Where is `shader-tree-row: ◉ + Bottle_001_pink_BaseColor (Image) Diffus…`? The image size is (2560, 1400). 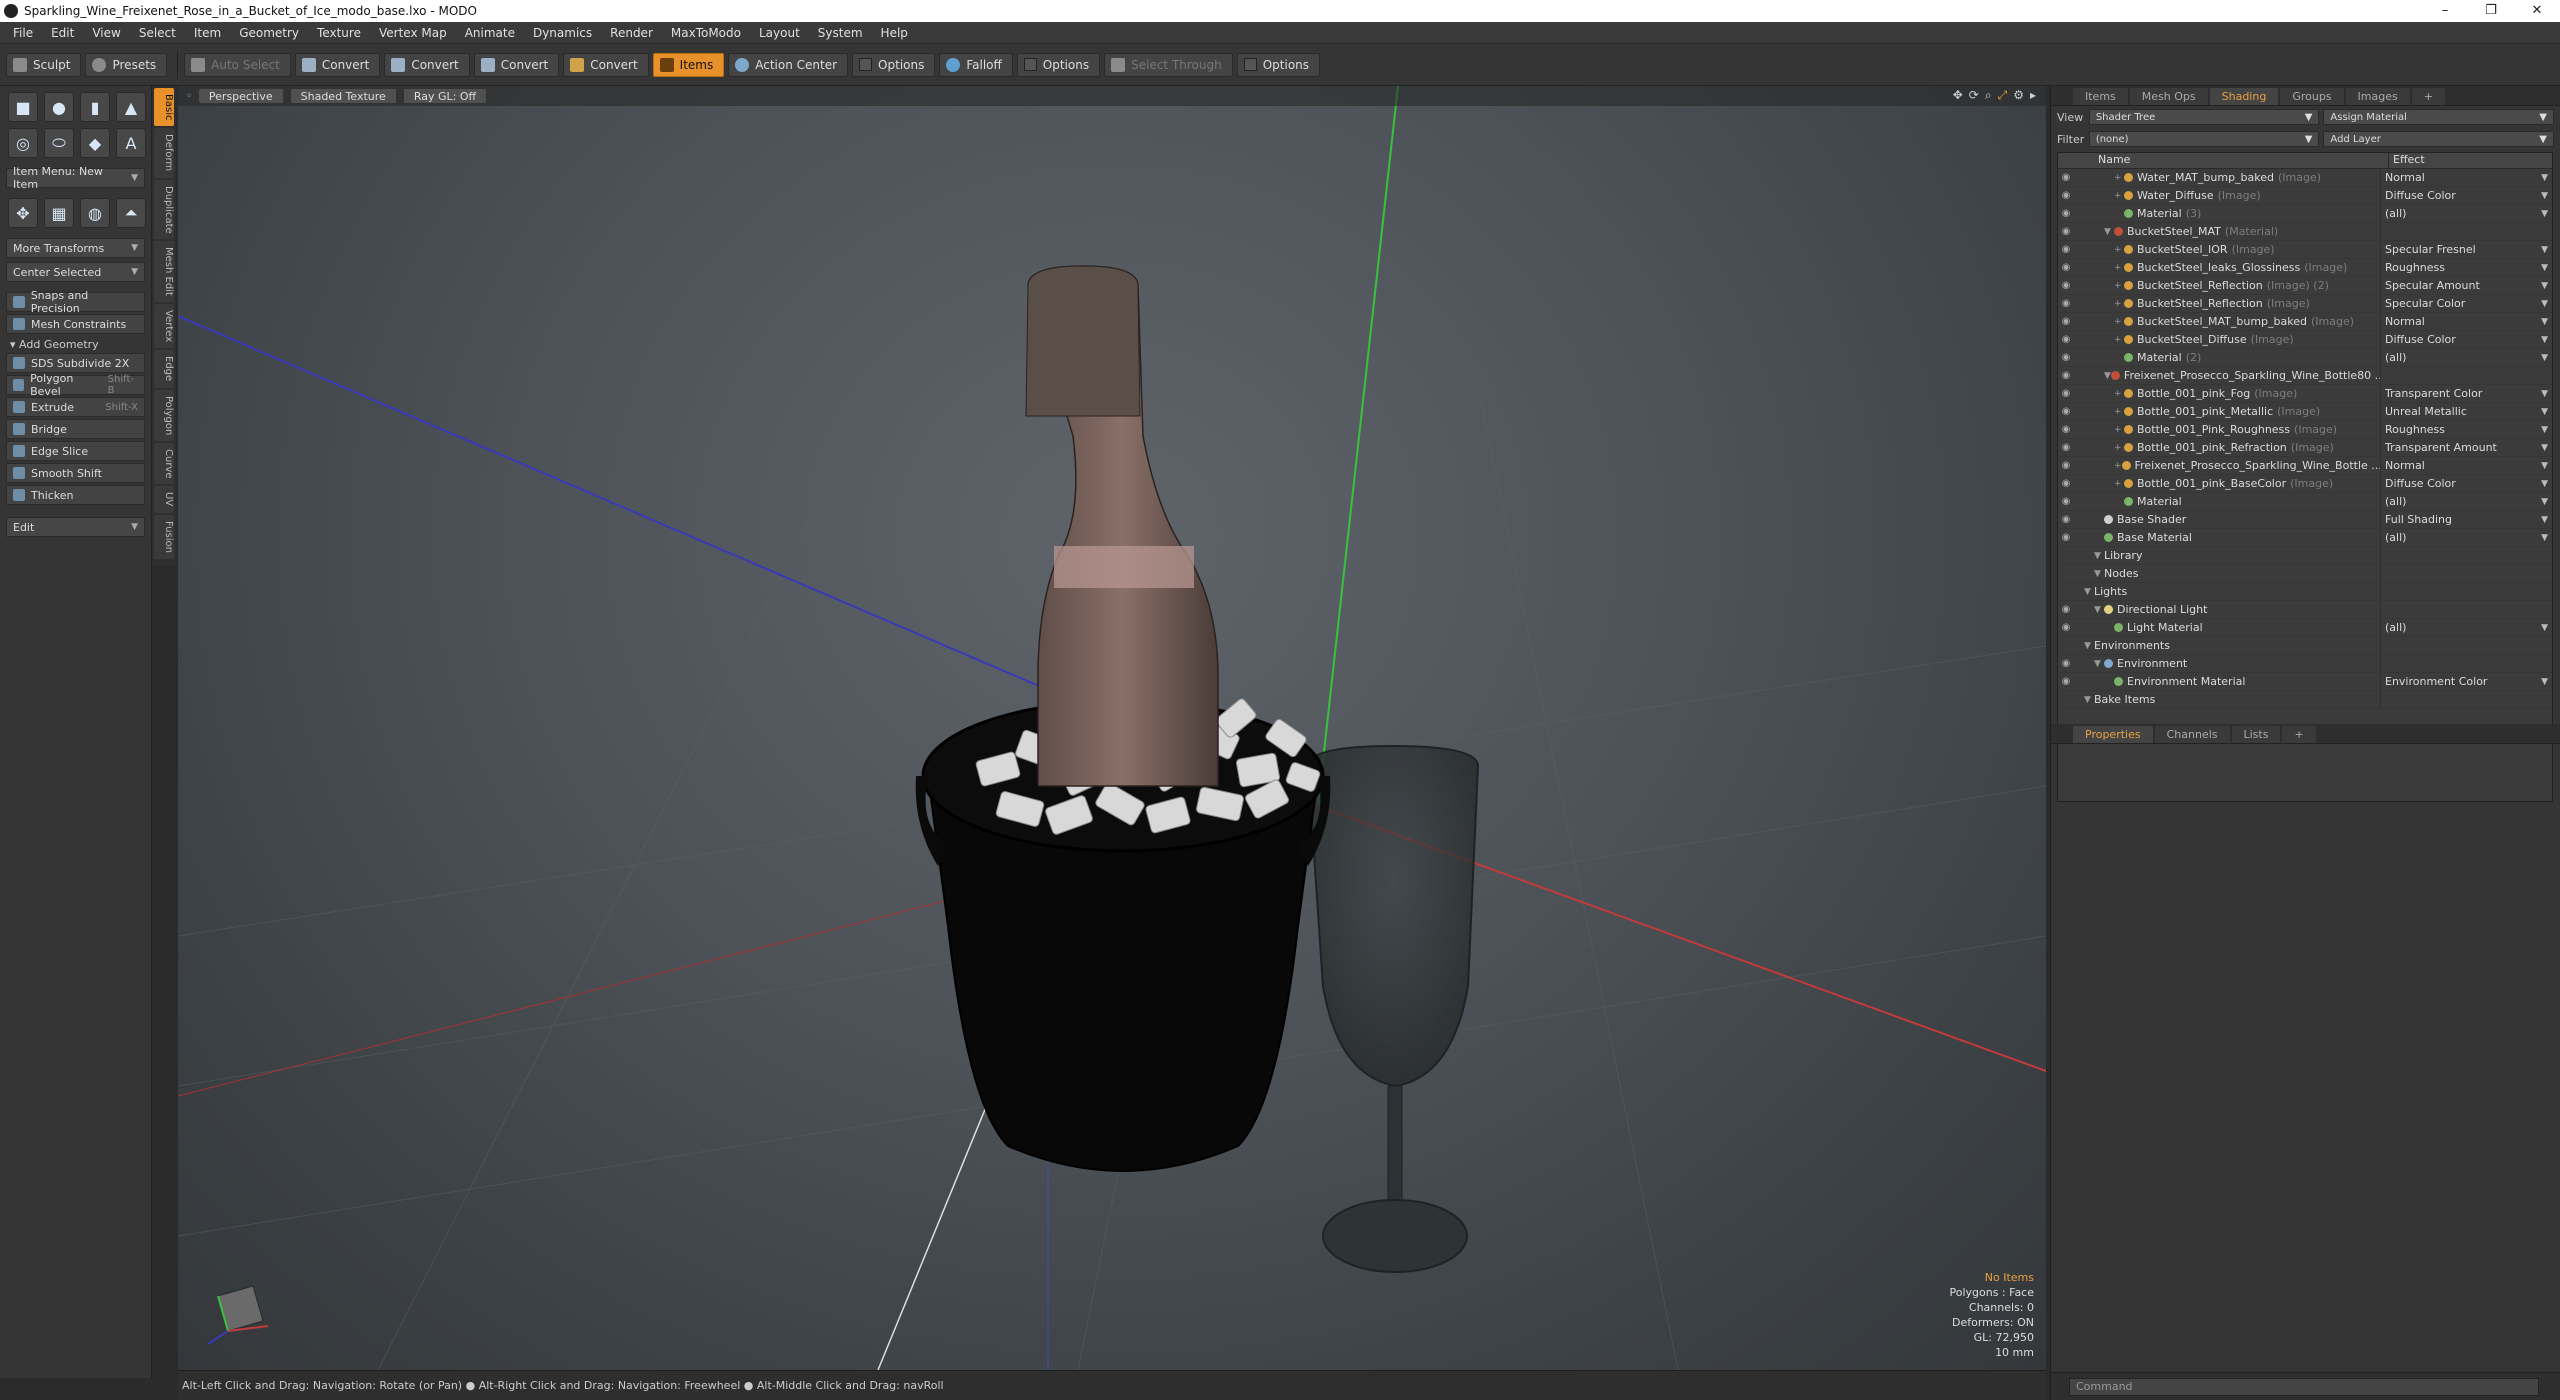 shader-tree-row: ◉ + Bottle_001_pink_BaseColor (Image) Diffus… is located at coordinates (2305, 484).